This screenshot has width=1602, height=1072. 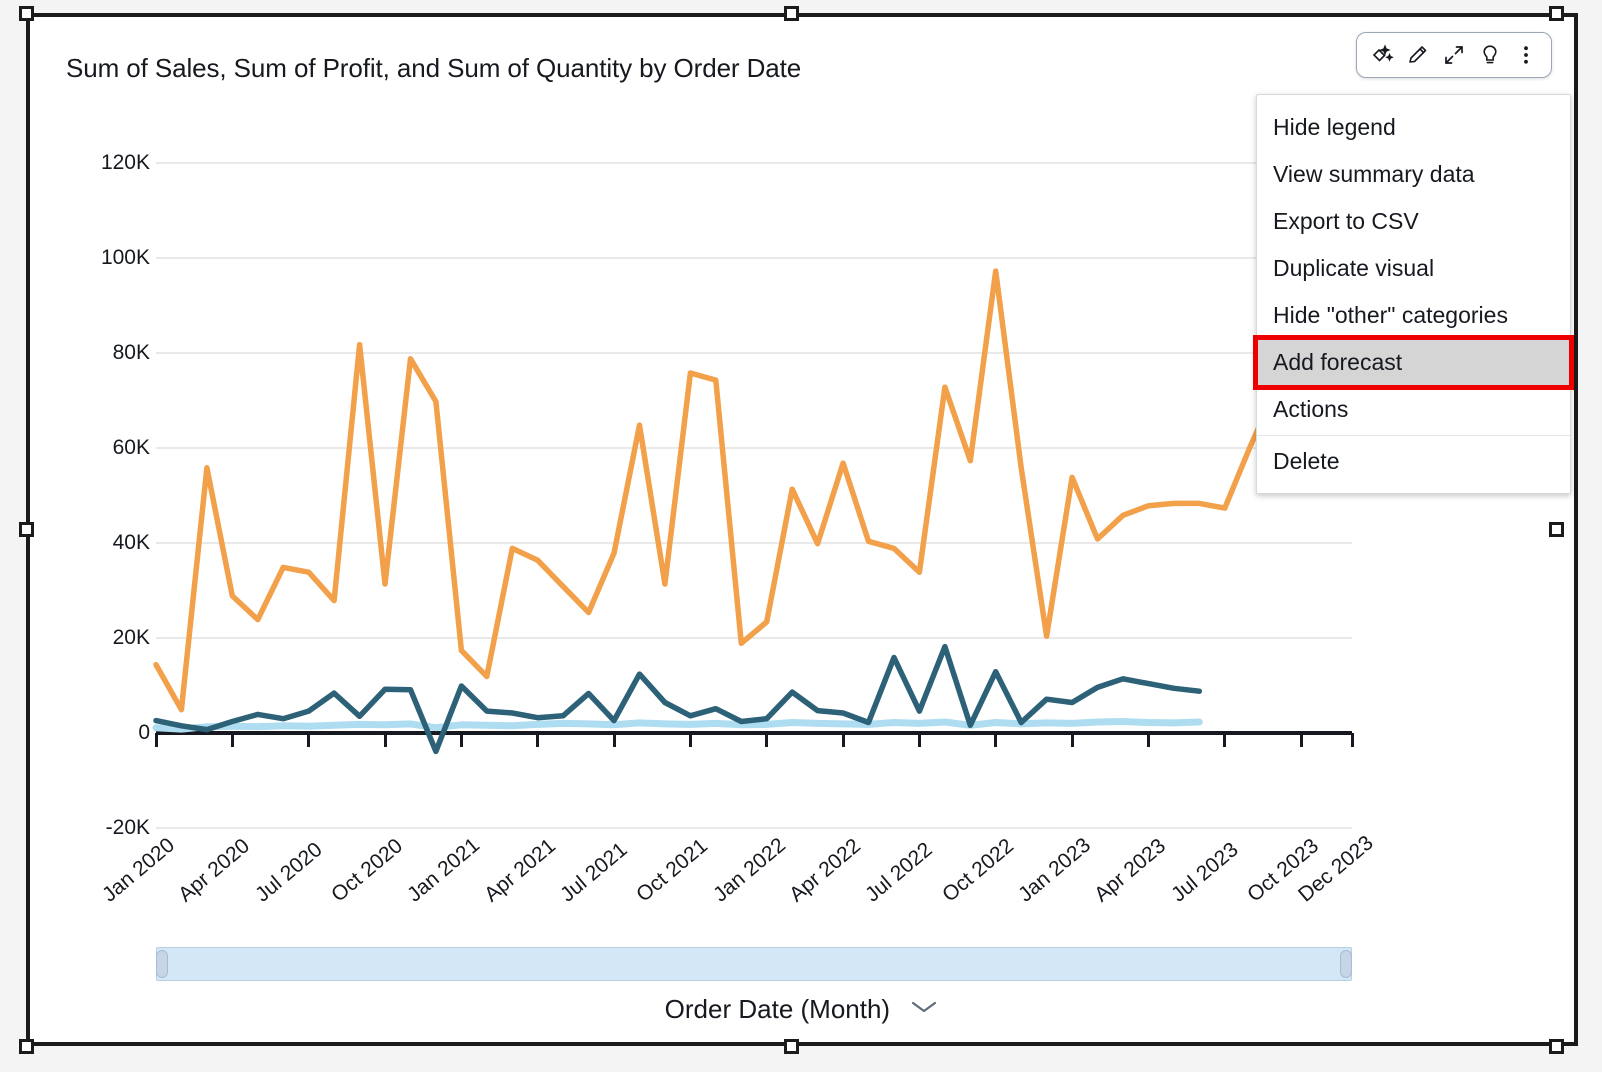 What do you see at coordinates (131, 447) in the screenshot?
I see `y-axis-tick-label: 60K` at bounding box center [131, 447].